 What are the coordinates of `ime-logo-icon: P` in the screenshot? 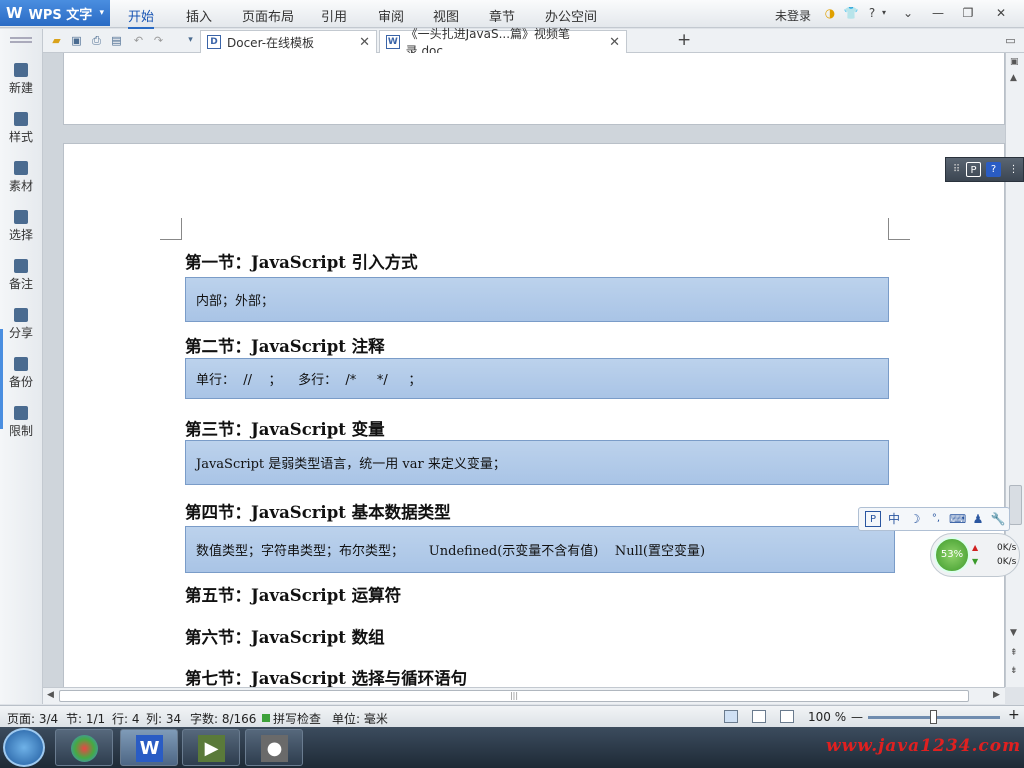 It's located at (873, 519).